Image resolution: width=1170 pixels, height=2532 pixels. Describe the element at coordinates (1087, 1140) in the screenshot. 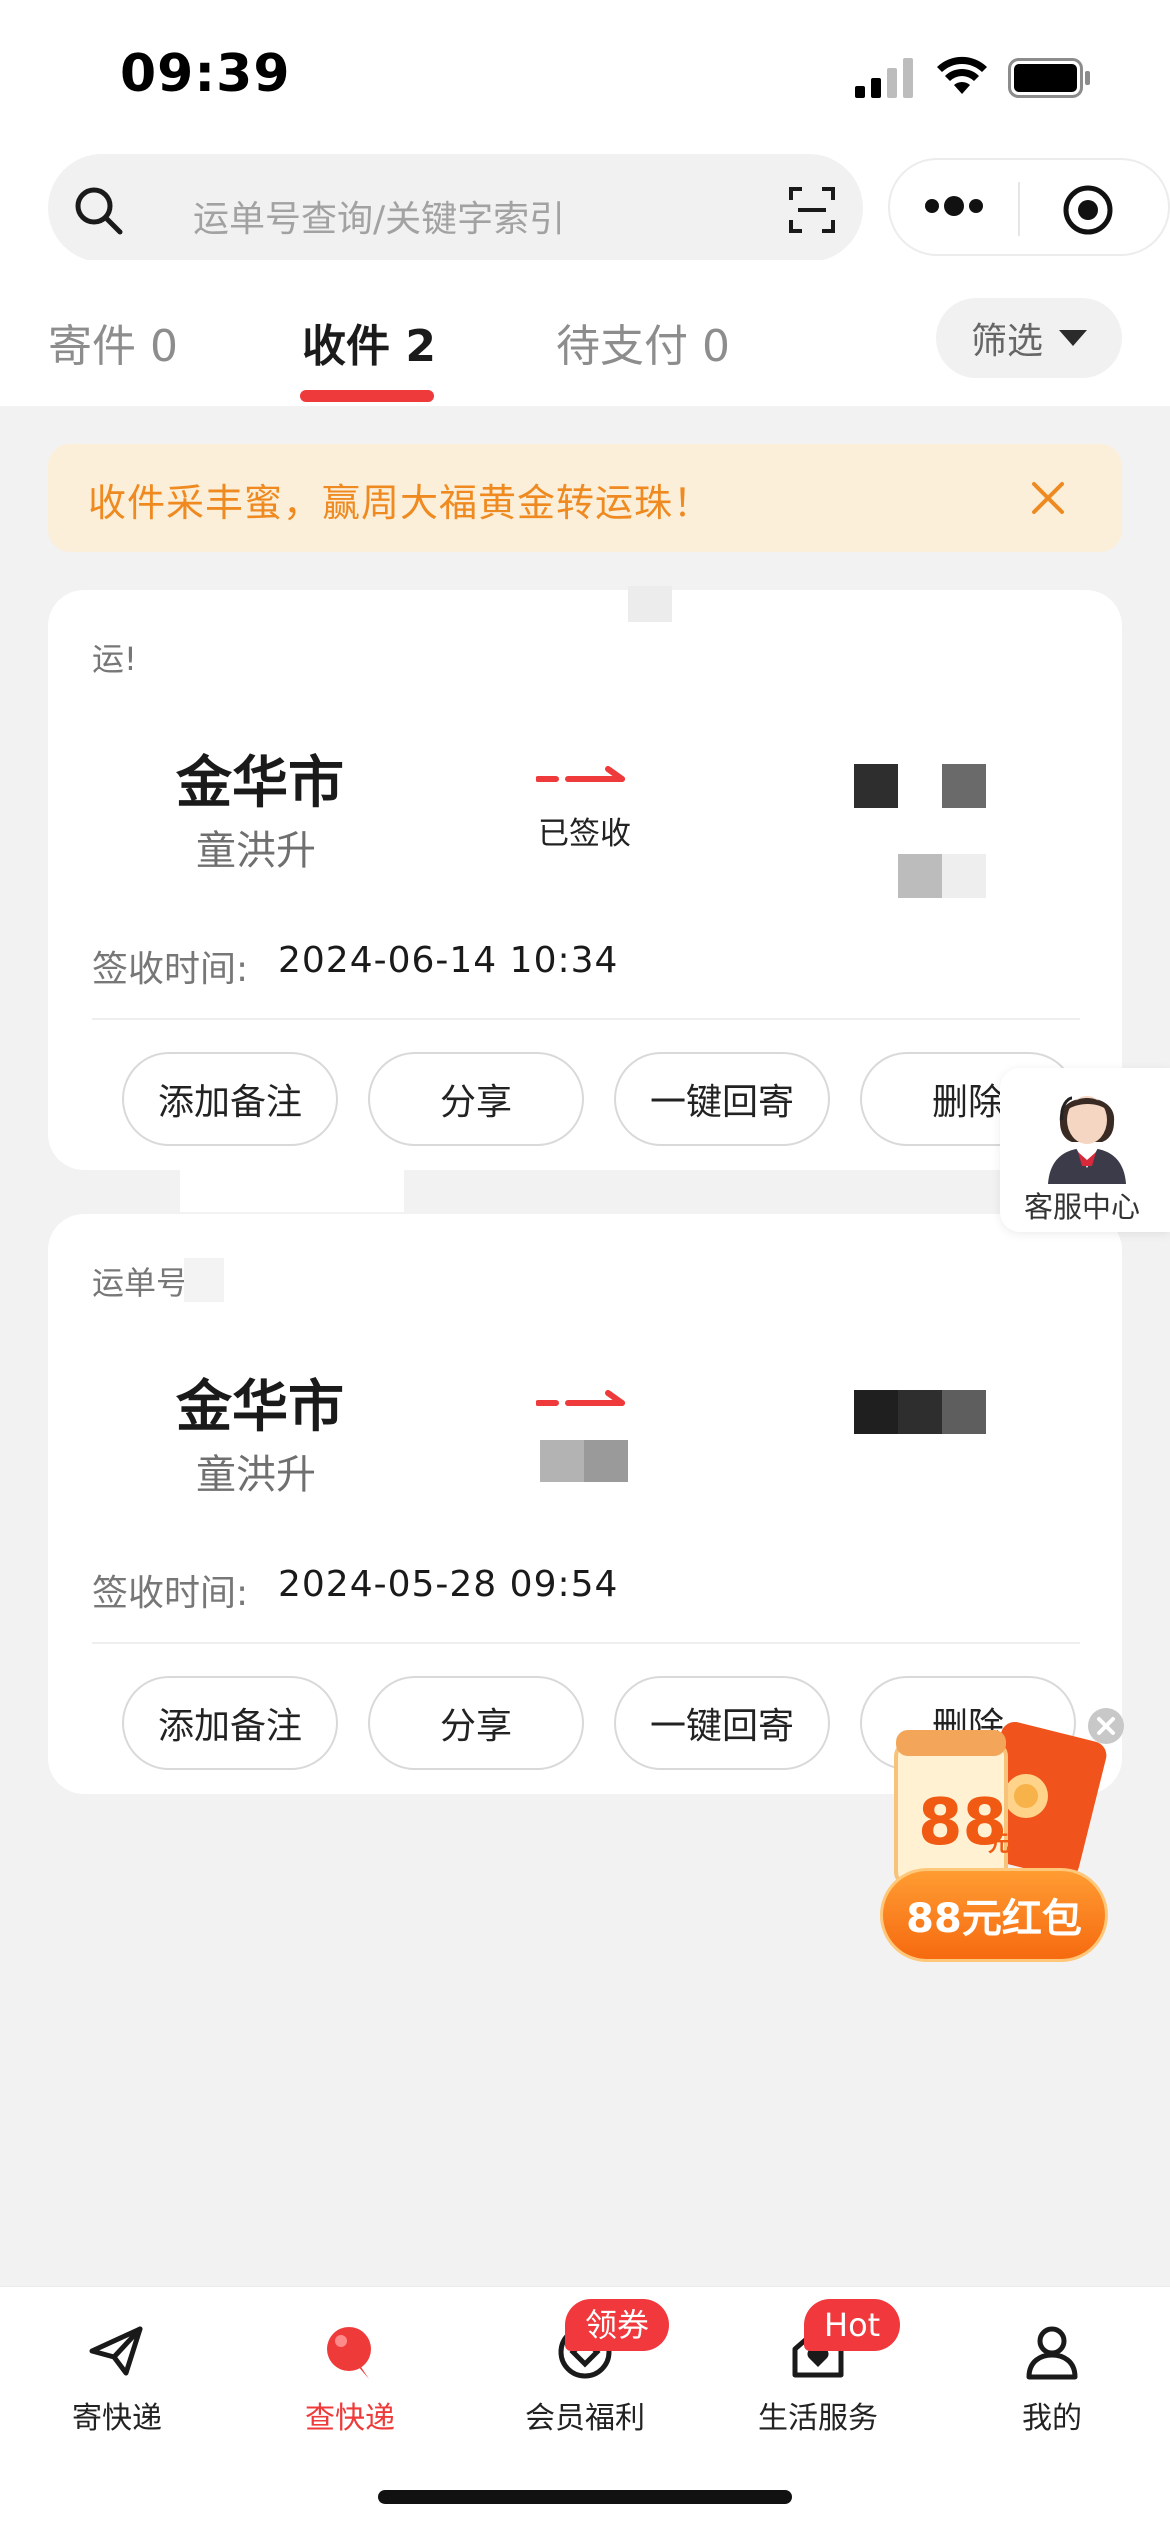

I see `customer-service-avatar` at that location.